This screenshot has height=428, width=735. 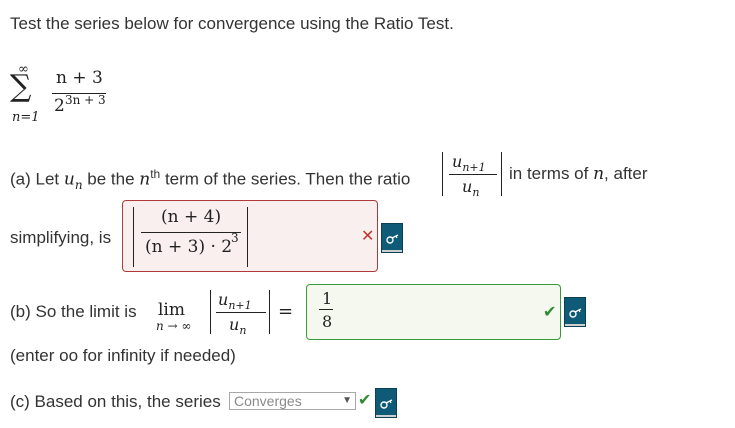 I want to click on part-a-ratio-expression: un+1 un, so click(x=472, y=175).